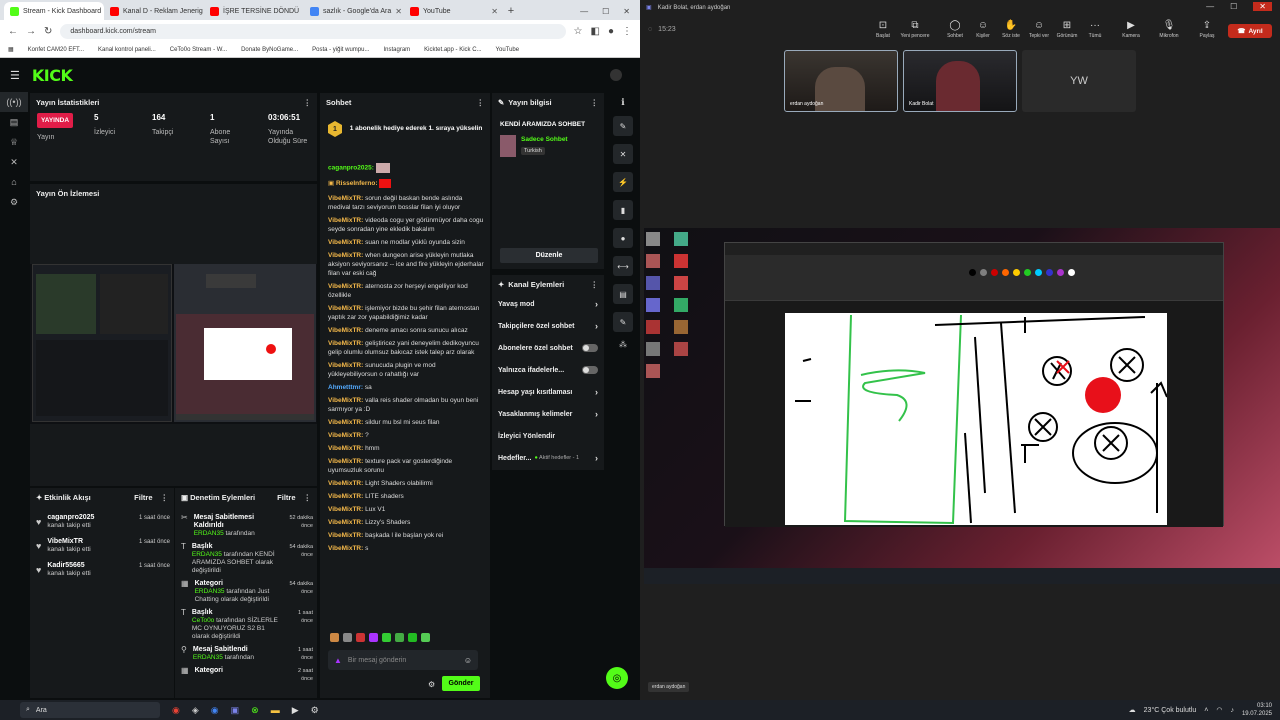 This screenshot has height=720, width=1280. What do you see at coordinates (54, 11) in the screenshot?
I see `tab-kick-dashboard: Stream - Kick Dashboard✕` at bounding box center [54, 11].